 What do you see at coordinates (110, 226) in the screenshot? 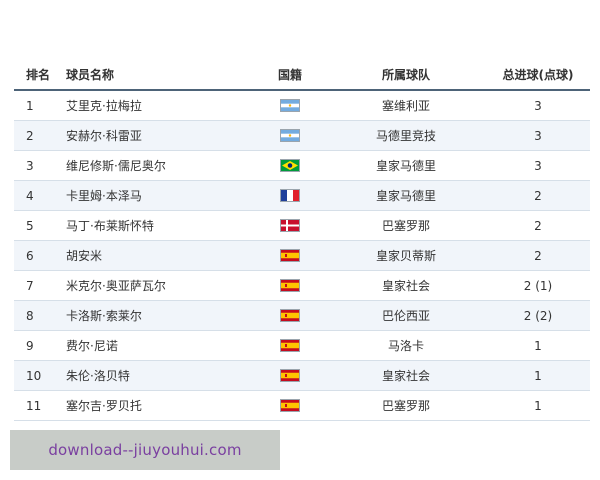
I see `player-name-cell: 马丁·布莱斯怀特` at bounding box center [110, 226].